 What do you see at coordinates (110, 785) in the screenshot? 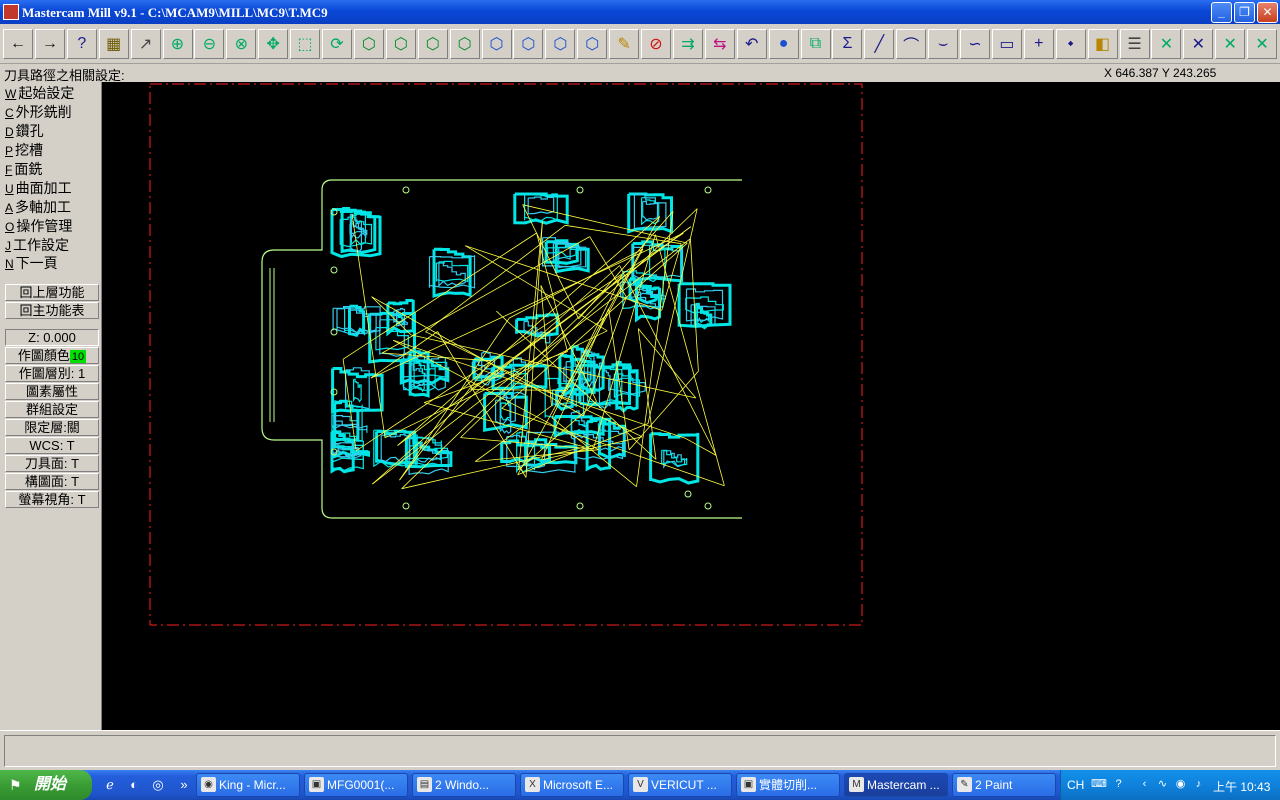
I see `ie-icon: ℯ` at bounding box center [110, 785].